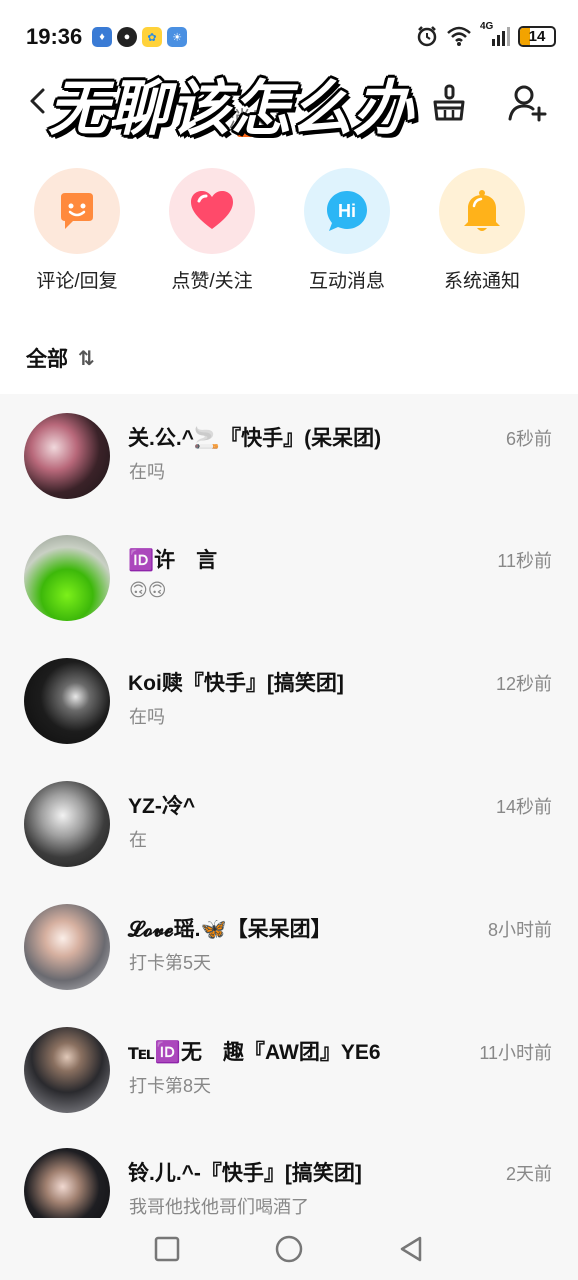 The image size is (578, 1280). I want to click on list-item: 𝓛𝓸𝓿𝓮瑶.🦋【呆呆团】 8小时前 打卡第5天, so click(289, 946).